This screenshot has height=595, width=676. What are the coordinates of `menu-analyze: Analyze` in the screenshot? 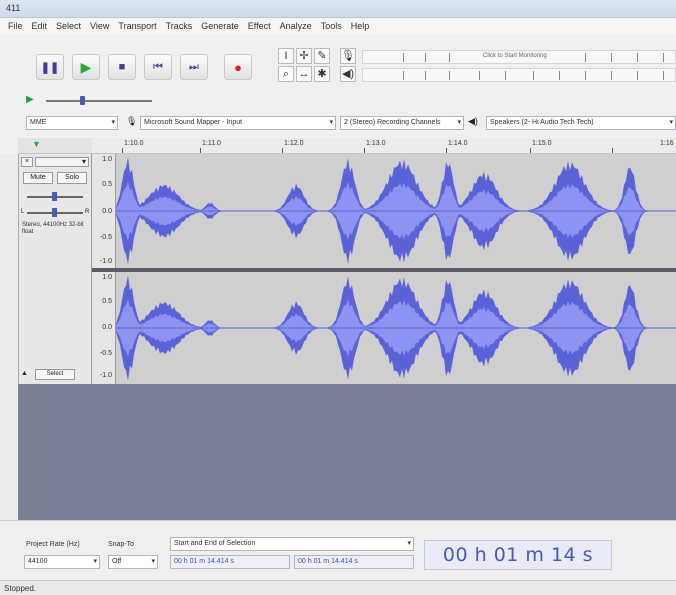 It's located at (296, 26).